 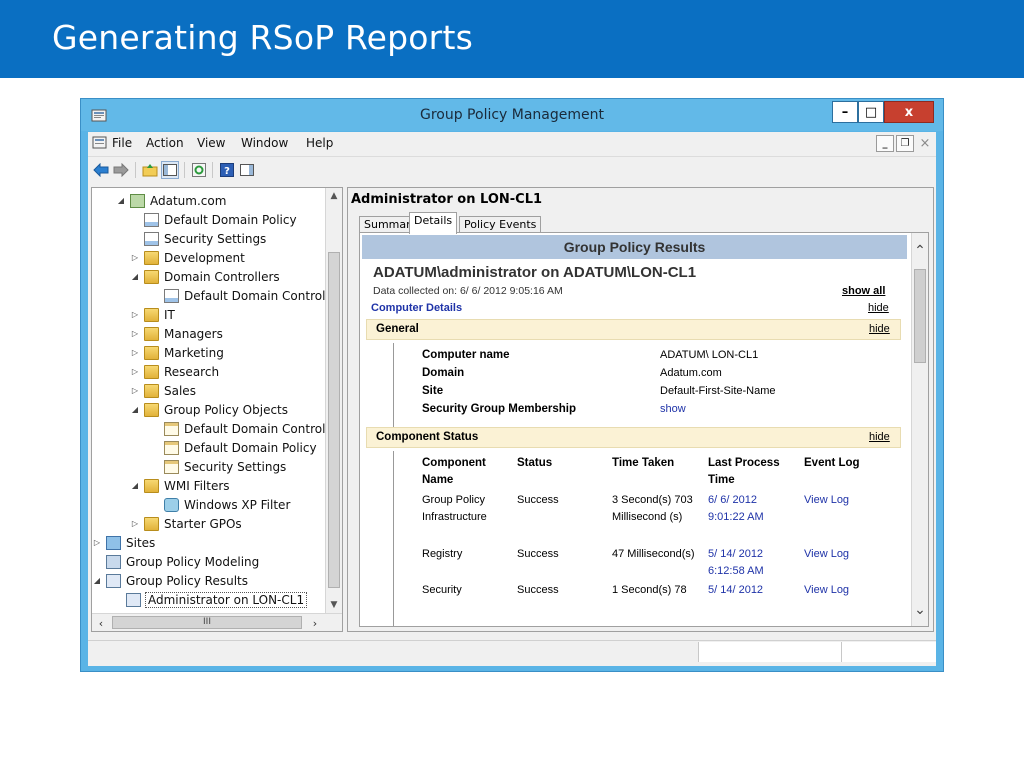 What do you see at coordinates (152, 314) in the screenshot?
I see `tree-item-it: ▷ IT` at bounding box center [152, 314].